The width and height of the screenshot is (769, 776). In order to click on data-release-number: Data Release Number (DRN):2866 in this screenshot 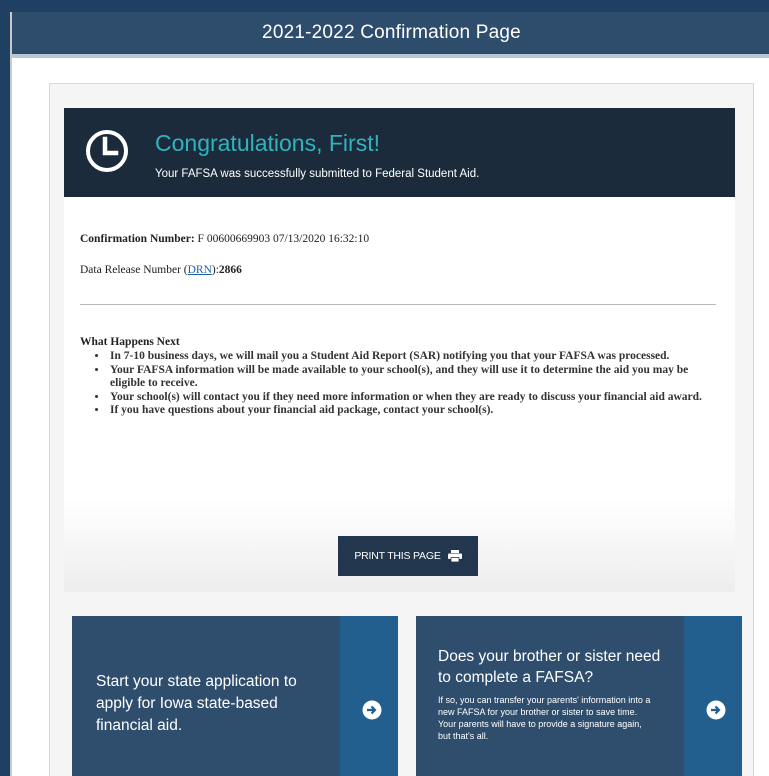, I will do `click(161, 270)`.